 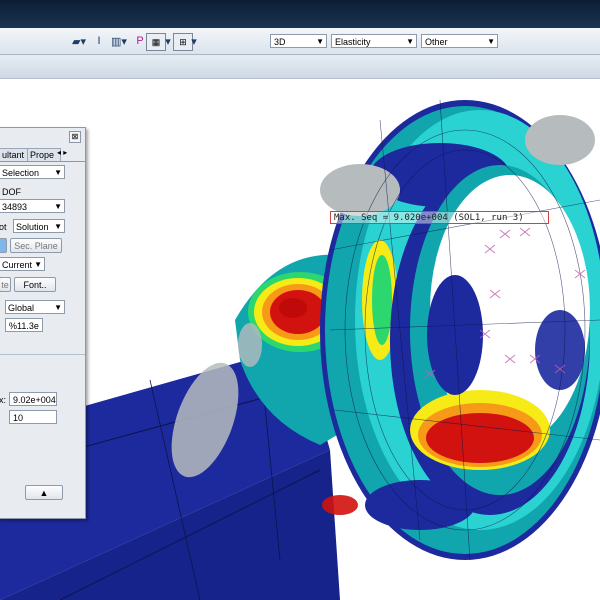 What do you see at coordinates (79, 41) in the screenshot?
I see `shape-icon: ▰▾` at bounding box center [79, 41].